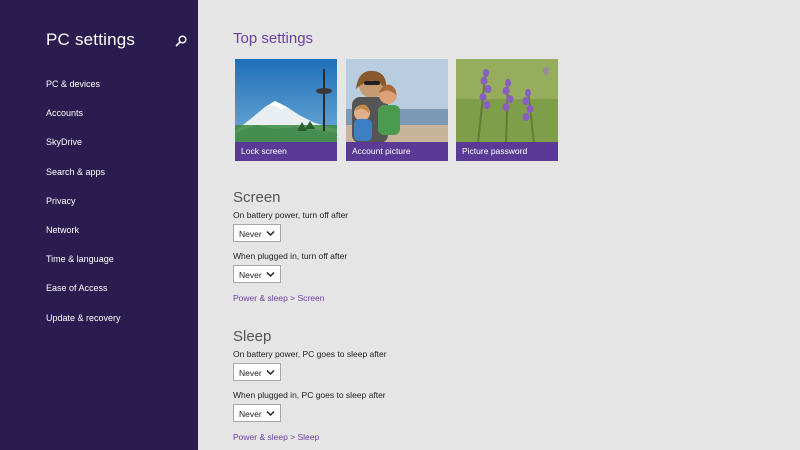 The height and width of the screenshot is (450, 800). Describe the element at coordinates (252, 336) in the screenshot. I see `sleep-heading: Sleep` at that location.